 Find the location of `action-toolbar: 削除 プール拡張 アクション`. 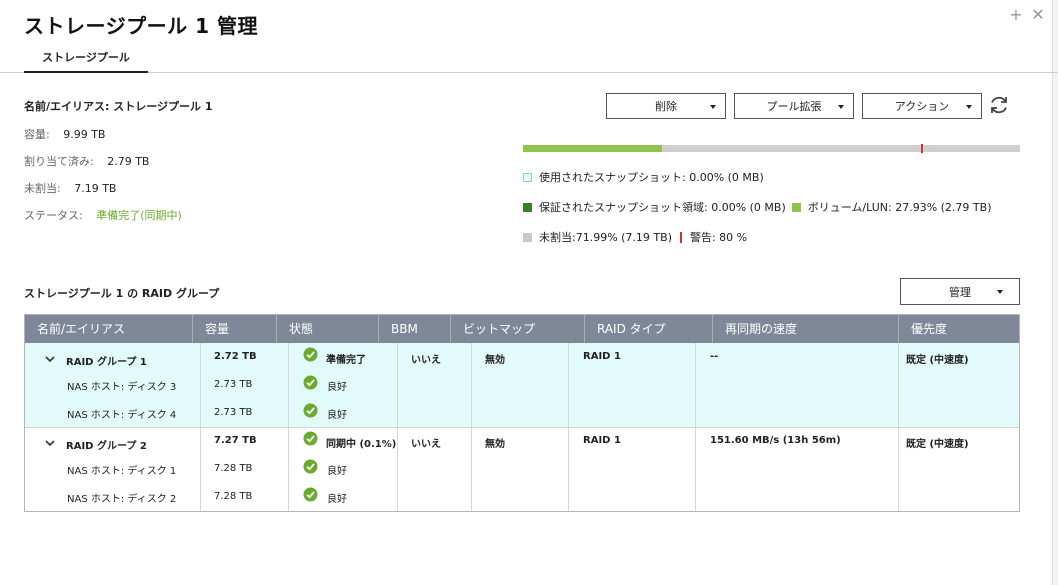

action-toolbar: 削除 プール拡張 アクション is located at coordinates (794, 106).